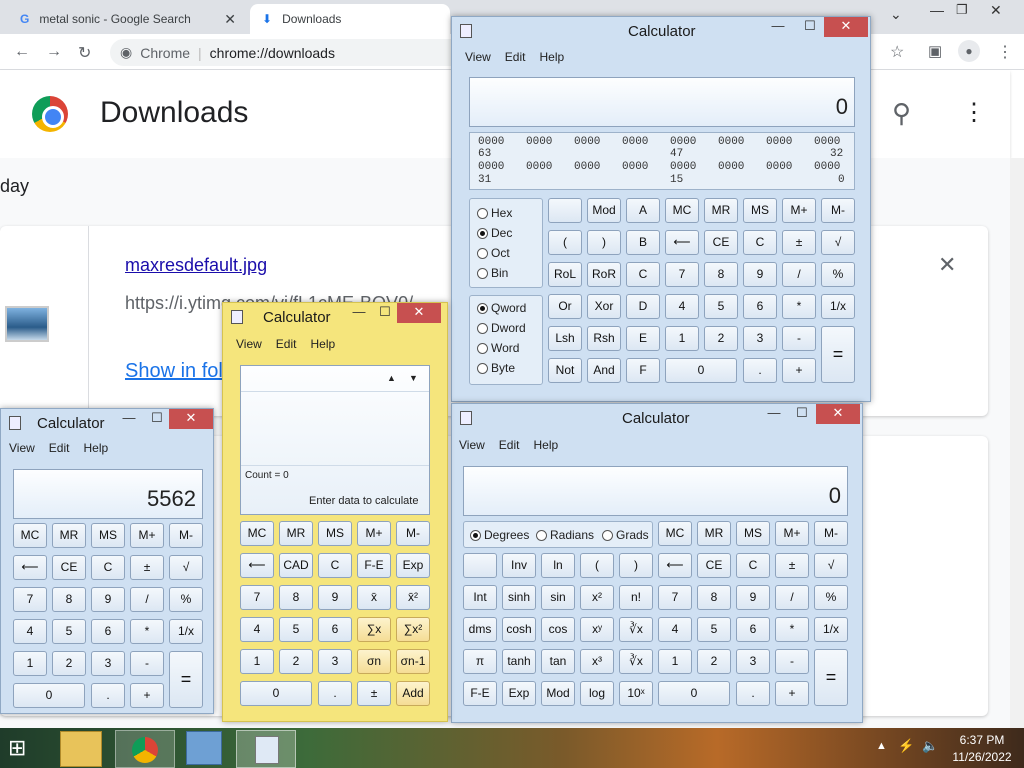  What do you see at coordinates (597, 565) in the screenshot?
I see `calc-button-btn-: (` at bounding box center [597, 565].